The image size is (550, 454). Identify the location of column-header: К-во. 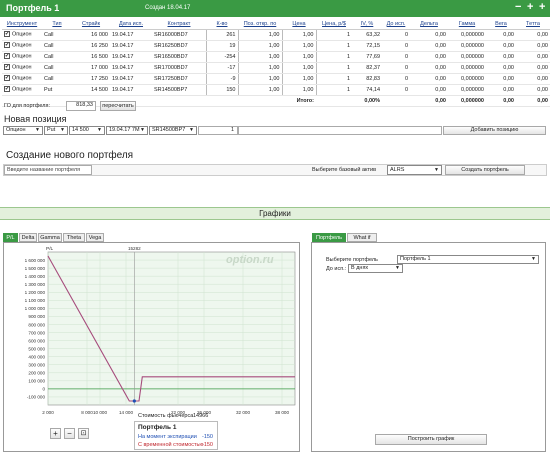
(222, 24).